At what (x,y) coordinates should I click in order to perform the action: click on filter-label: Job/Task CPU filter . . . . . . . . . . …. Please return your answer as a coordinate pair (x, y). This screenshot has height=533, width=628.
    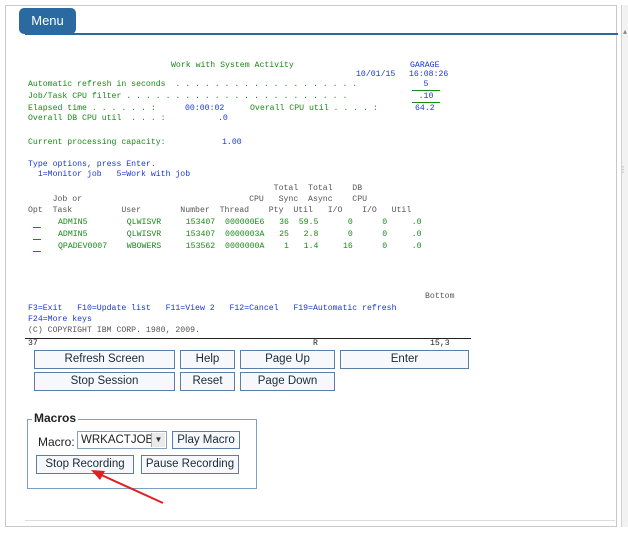
    Looking at the image, I should click on (188, 96).